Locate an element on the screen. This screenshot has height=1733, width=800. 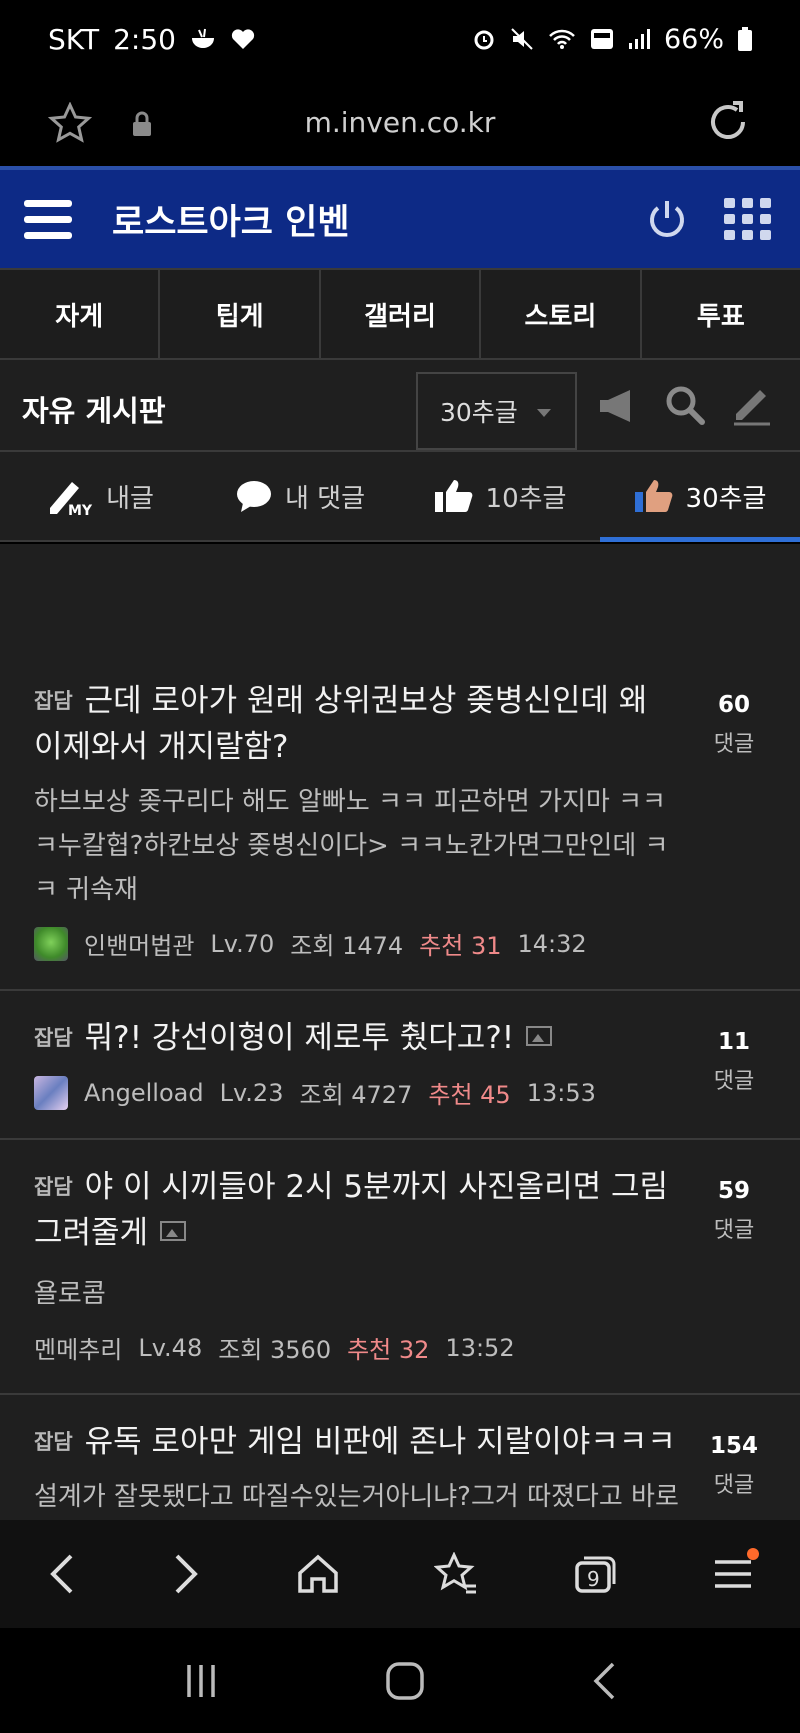
post-title: 유독 로아만 게임 비판에 존나 지랄이야ㅋㅋㅋ is located at coordinates (380, 1442).